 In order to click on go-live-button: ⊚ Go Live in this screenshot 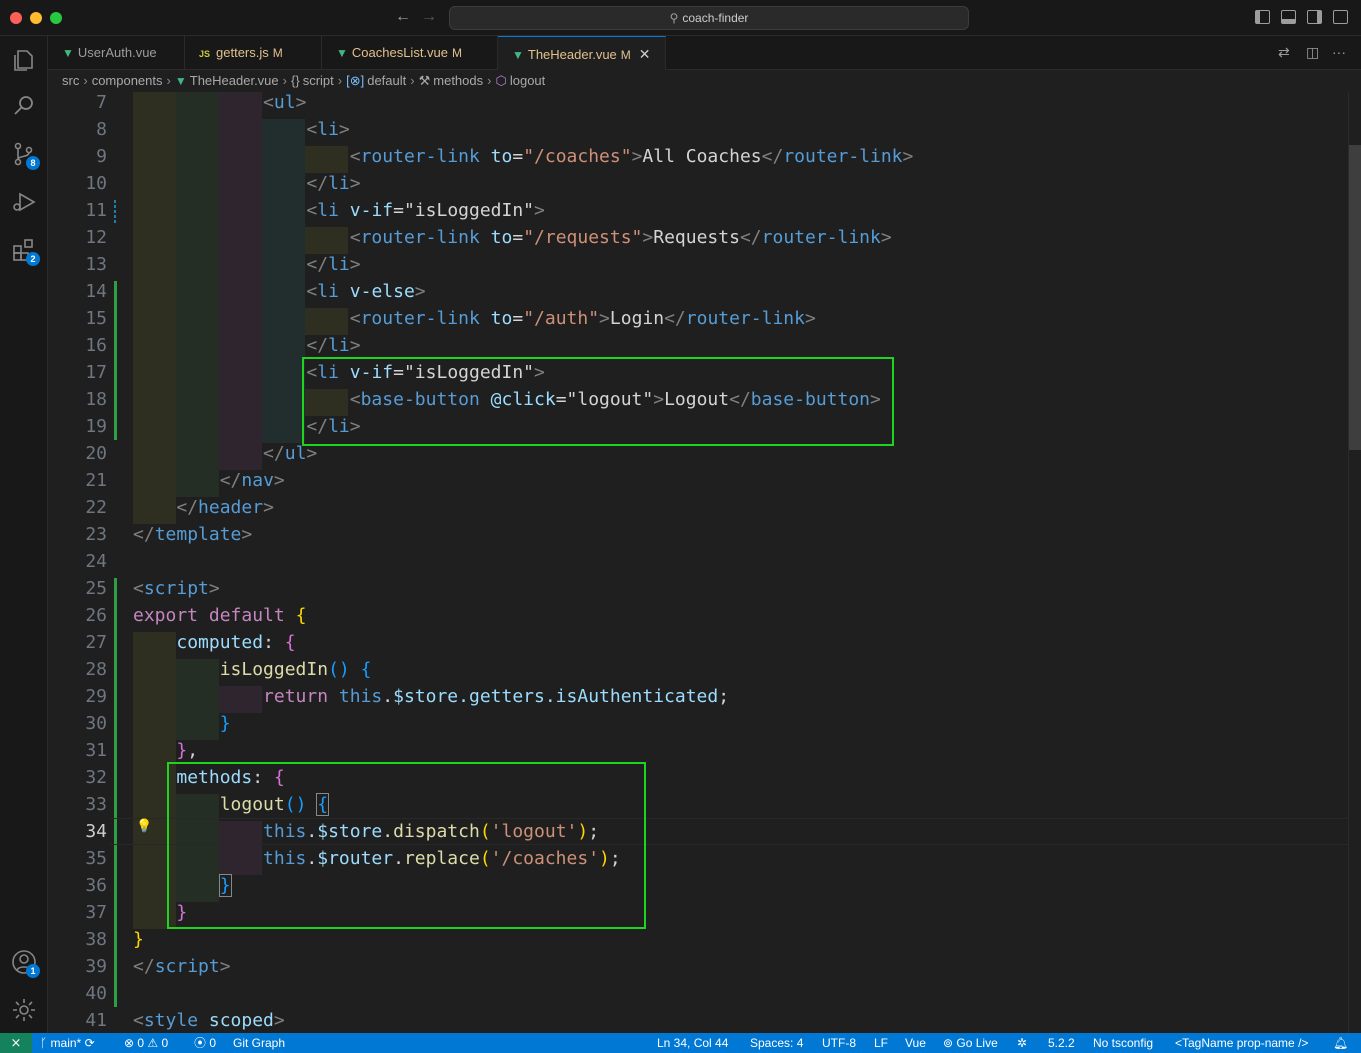, I will do `click(970, 1043)`.